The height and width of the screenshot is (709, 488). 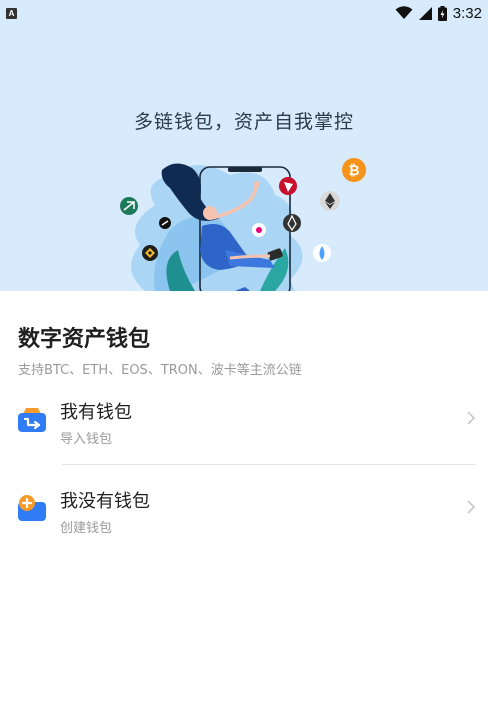 I want to click on wallet-illustration: ₿, so click(x=243, y=224).